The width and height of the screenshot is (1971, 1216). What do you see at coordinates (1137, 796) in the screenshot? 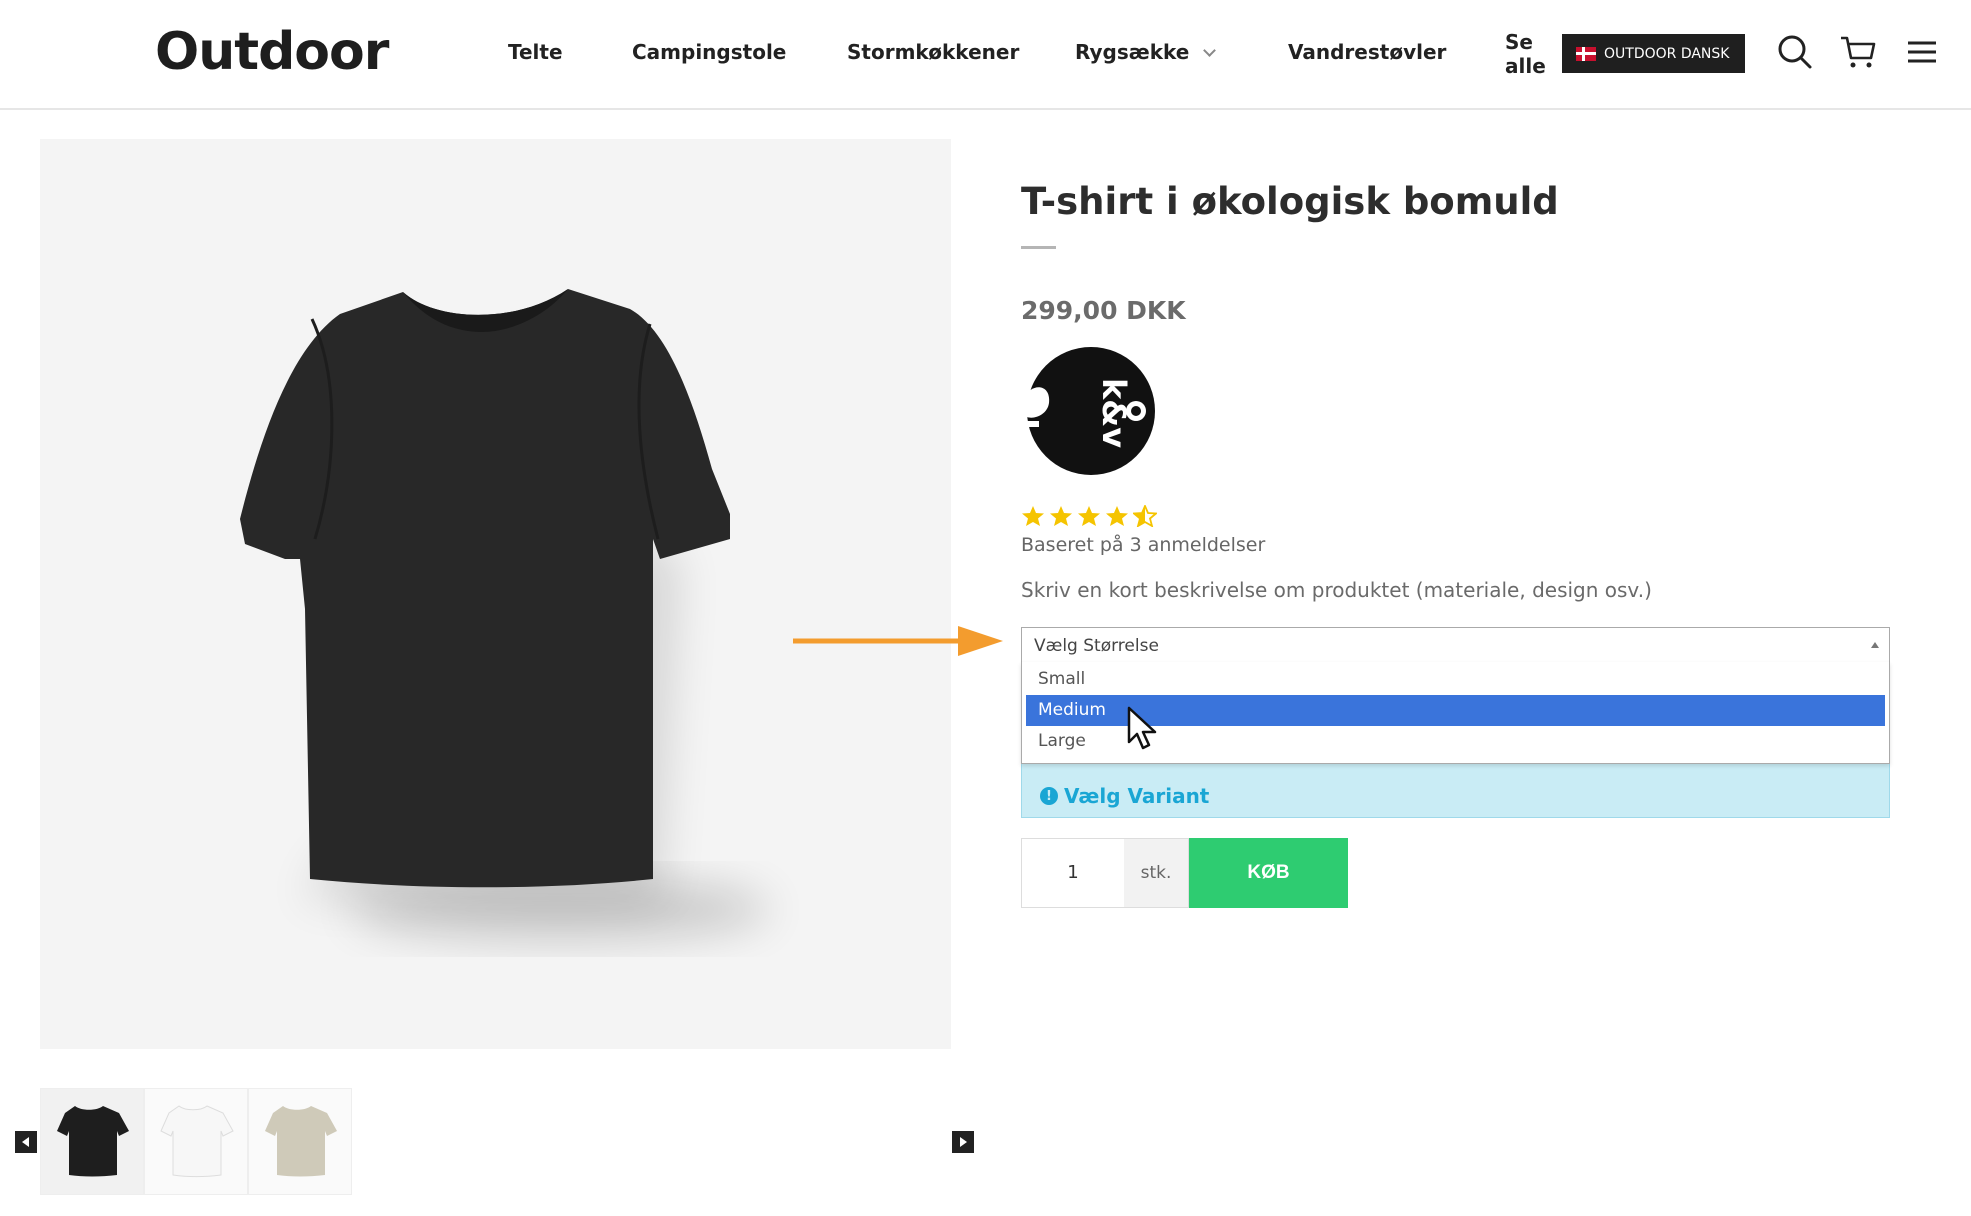
I see `variant-alert-text: Vælg Variant` at bounding box center [1137, 796].